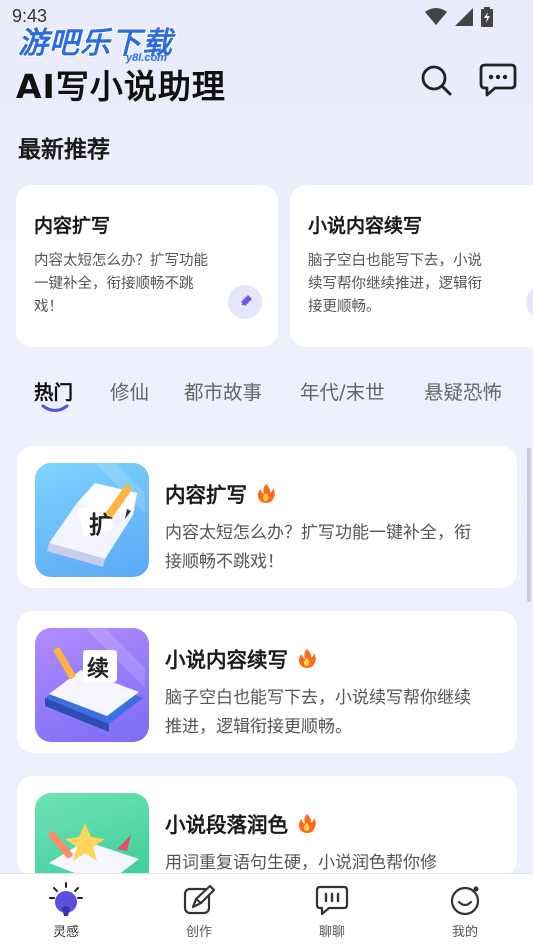 The width and height of the screenshot is (533, 948). What do you see at coordinates (266, 910) in the screenshot?
I see `bottom-nav: 灵感 创作 聊聊 我的` at bounding box center [266, 910].